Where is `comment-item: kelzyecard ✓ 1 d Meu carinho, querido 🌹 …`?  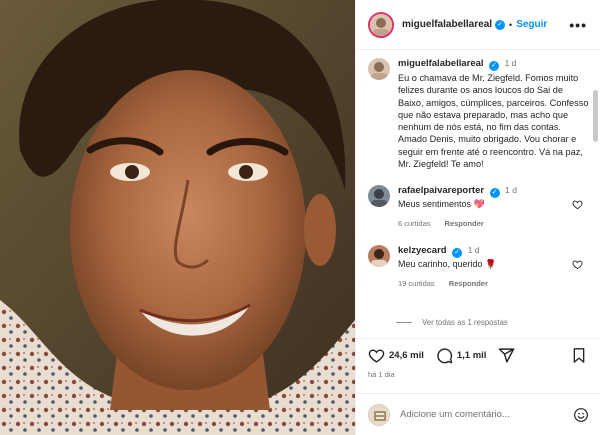
comment-item: kelzyecard ✓ 1 d Meu carinho, querido 🌹 … is located at coordinates (478, 267).